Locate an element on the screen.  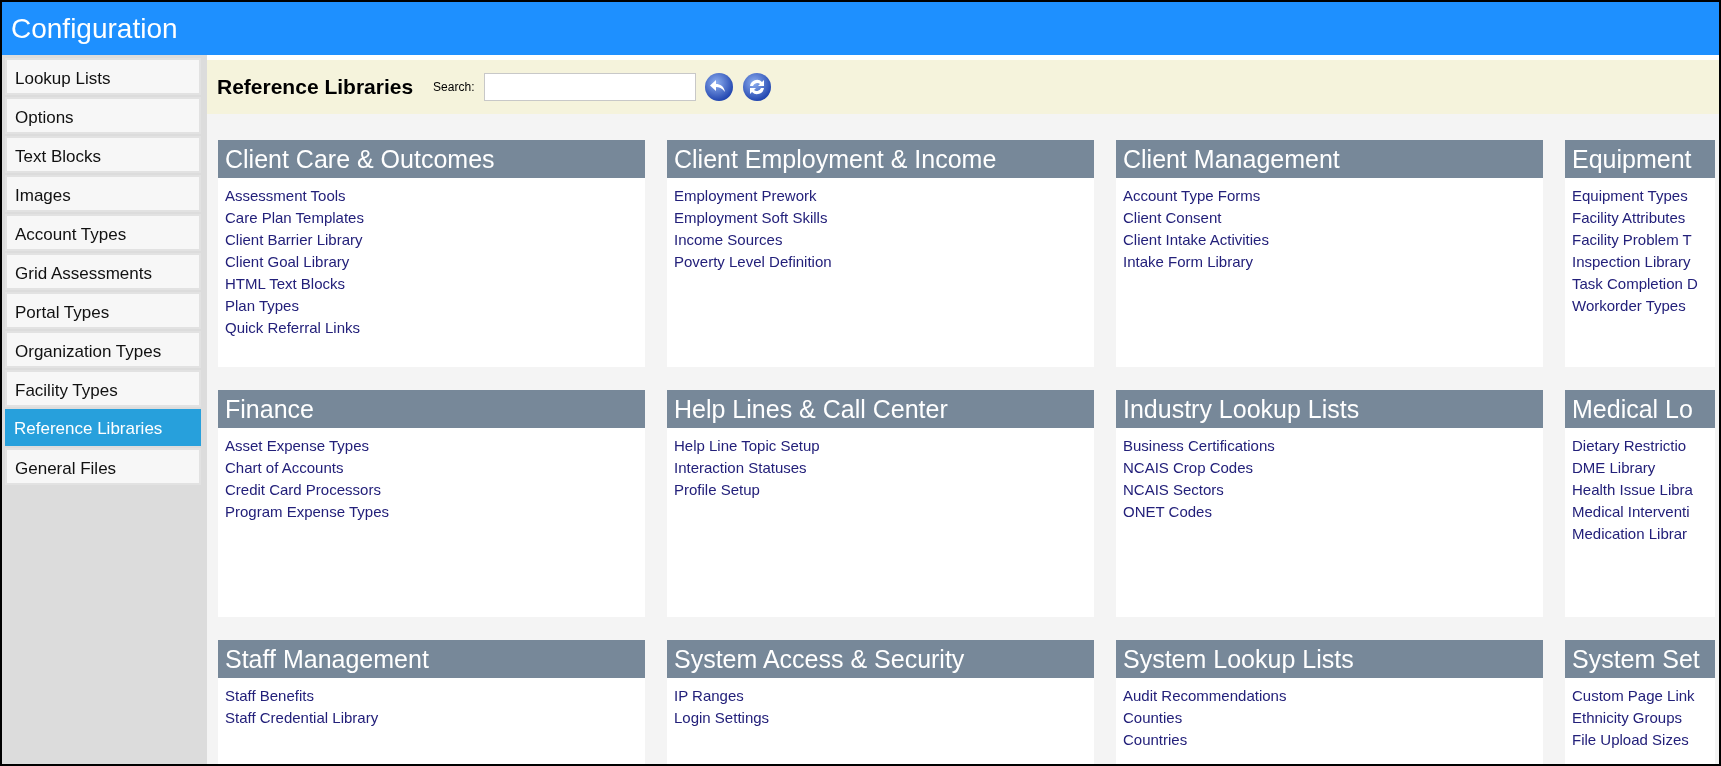
library-link: Asset Expense Types is located at coordinates (297, 446).